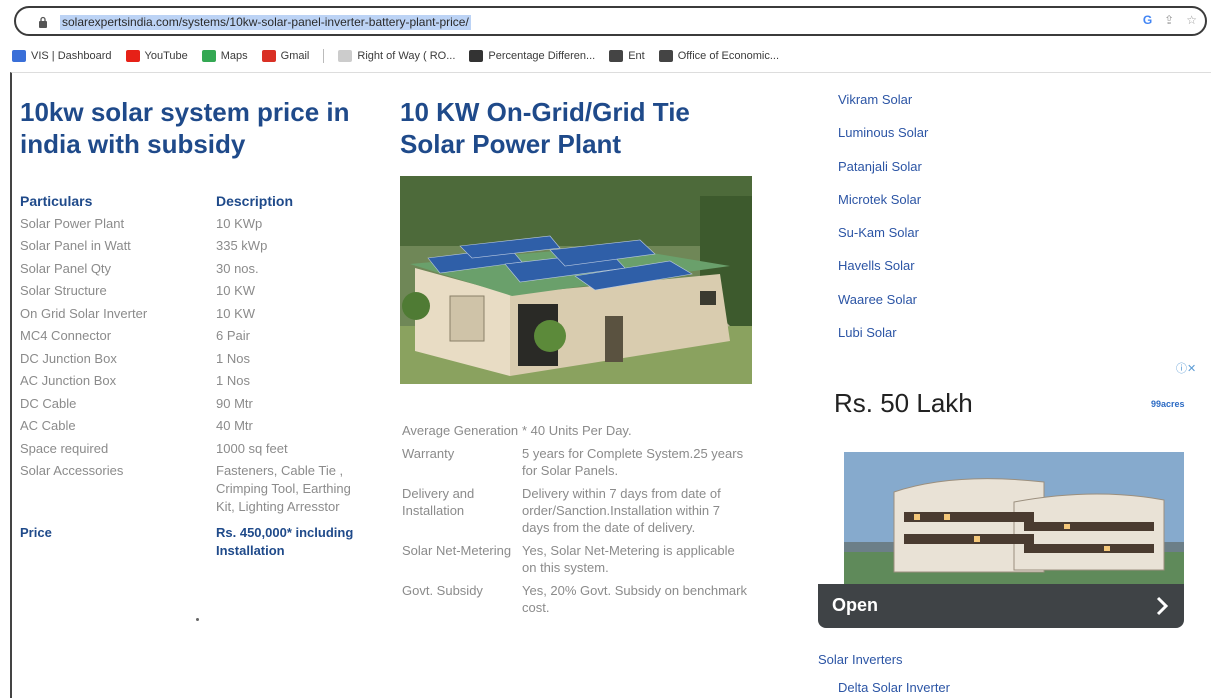 The width and height of the screenshot is (1211, 698). What do you see at coordinates (66, 335) in the screenshot?
I see `spec-label: MC4 Connector` at bounding box center [66, 335].